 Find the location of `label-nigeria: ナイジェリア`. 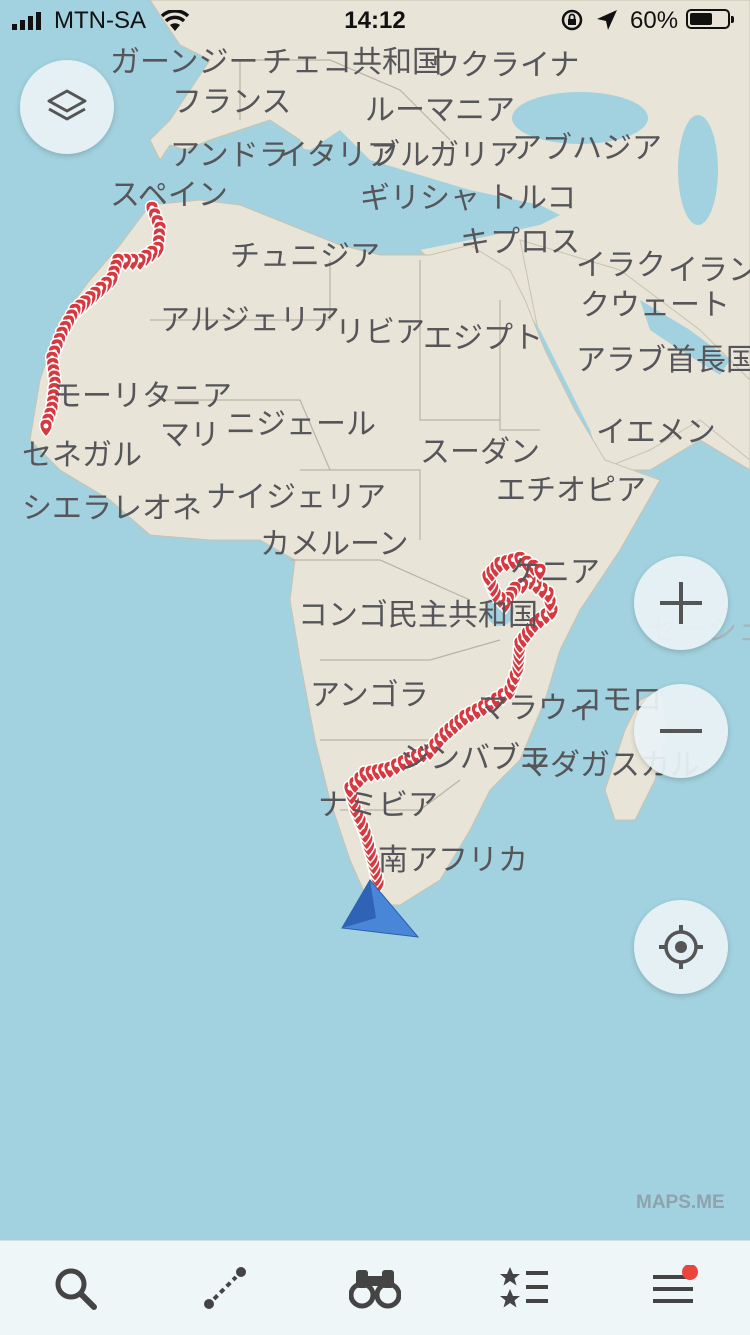

label-nigeria: ナイジェリア is located at coordinates (296, 497).